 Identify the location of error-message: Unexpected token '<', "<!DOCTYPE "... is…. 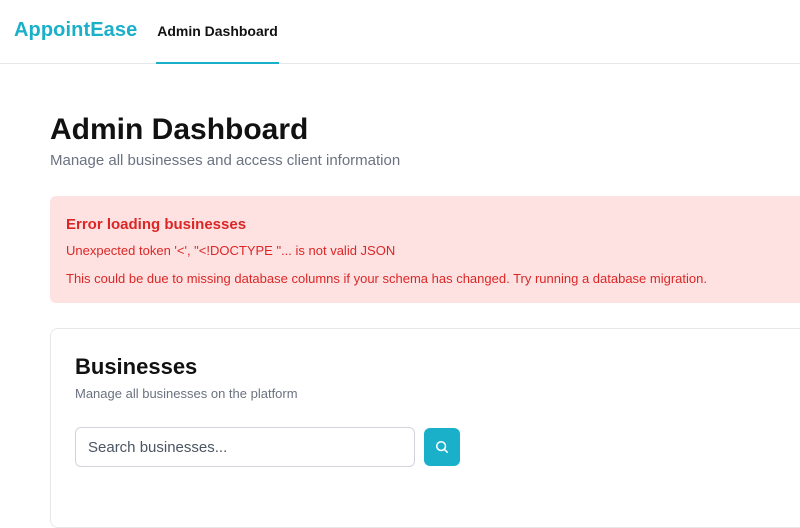
(231, 250).